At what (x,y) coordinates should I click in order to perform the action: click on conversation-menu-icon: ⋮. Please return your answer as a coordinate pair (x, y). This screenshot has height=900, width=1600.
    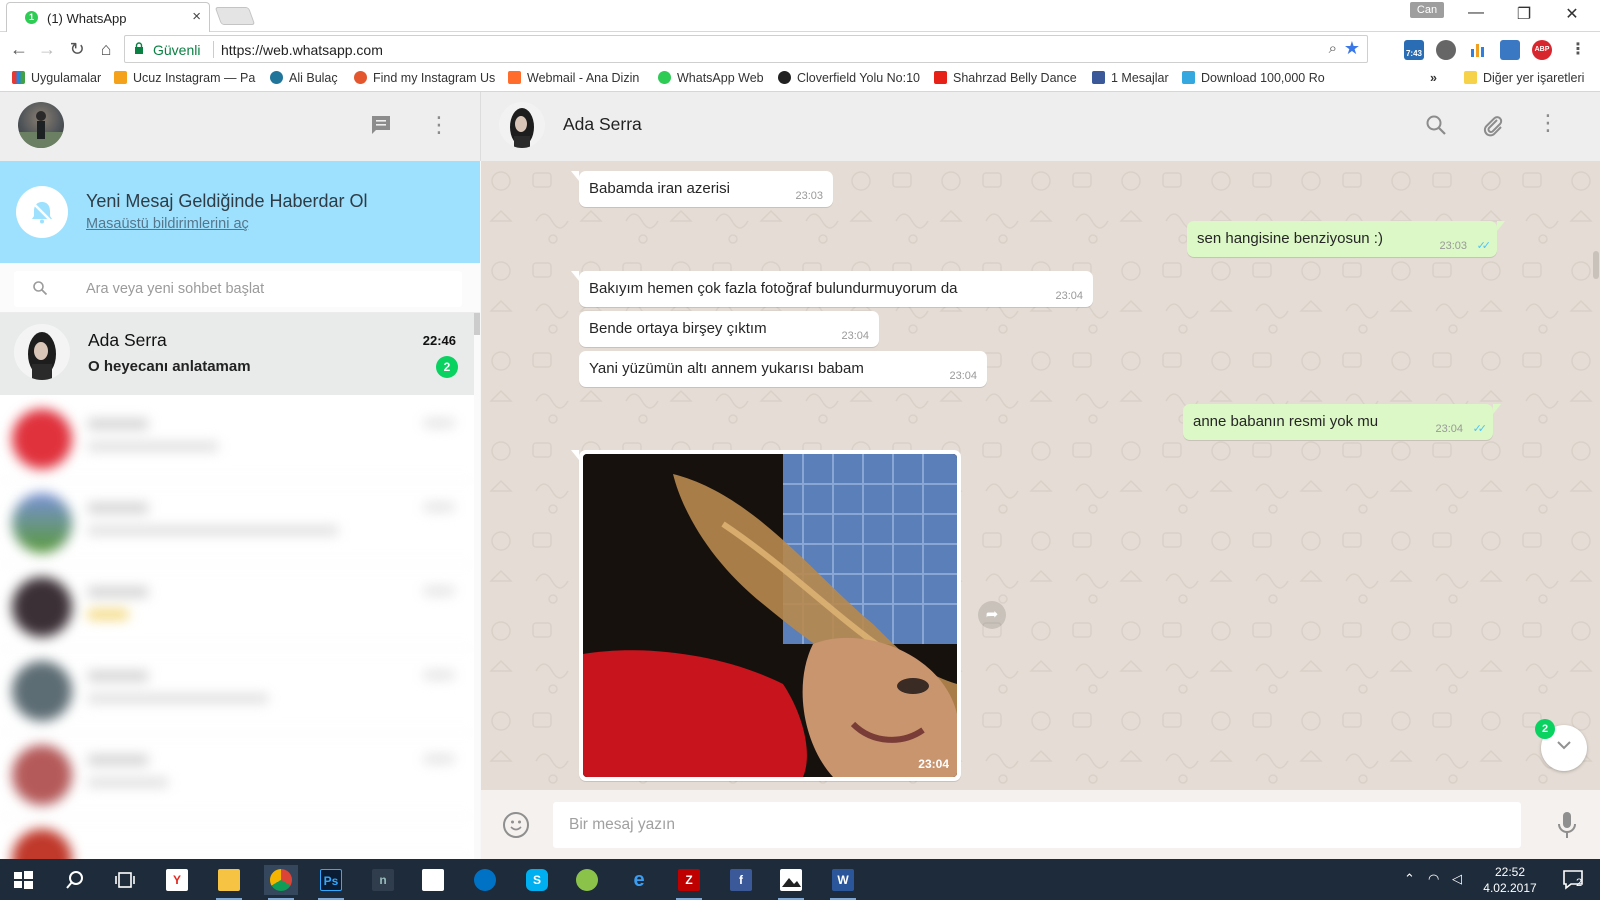
    Looking at the image, I should click on (1548, 123).